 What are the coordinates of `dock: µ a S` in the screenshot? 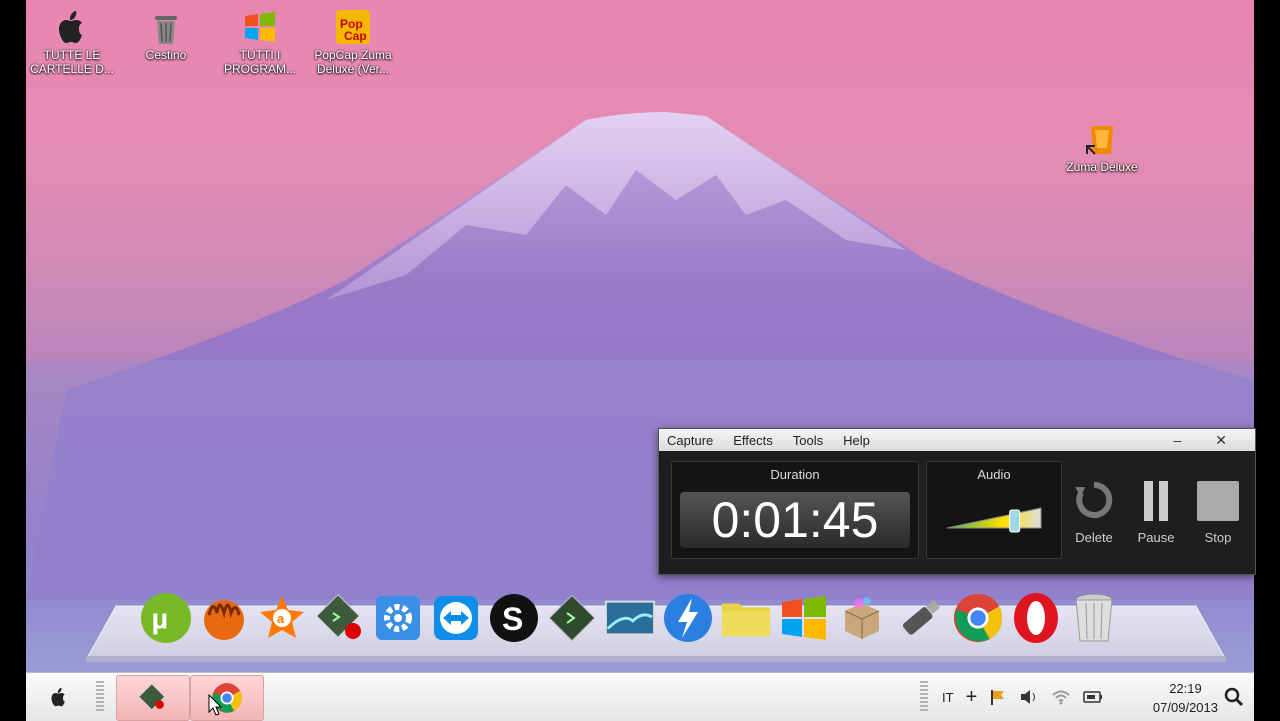 It's located at (630, 622).